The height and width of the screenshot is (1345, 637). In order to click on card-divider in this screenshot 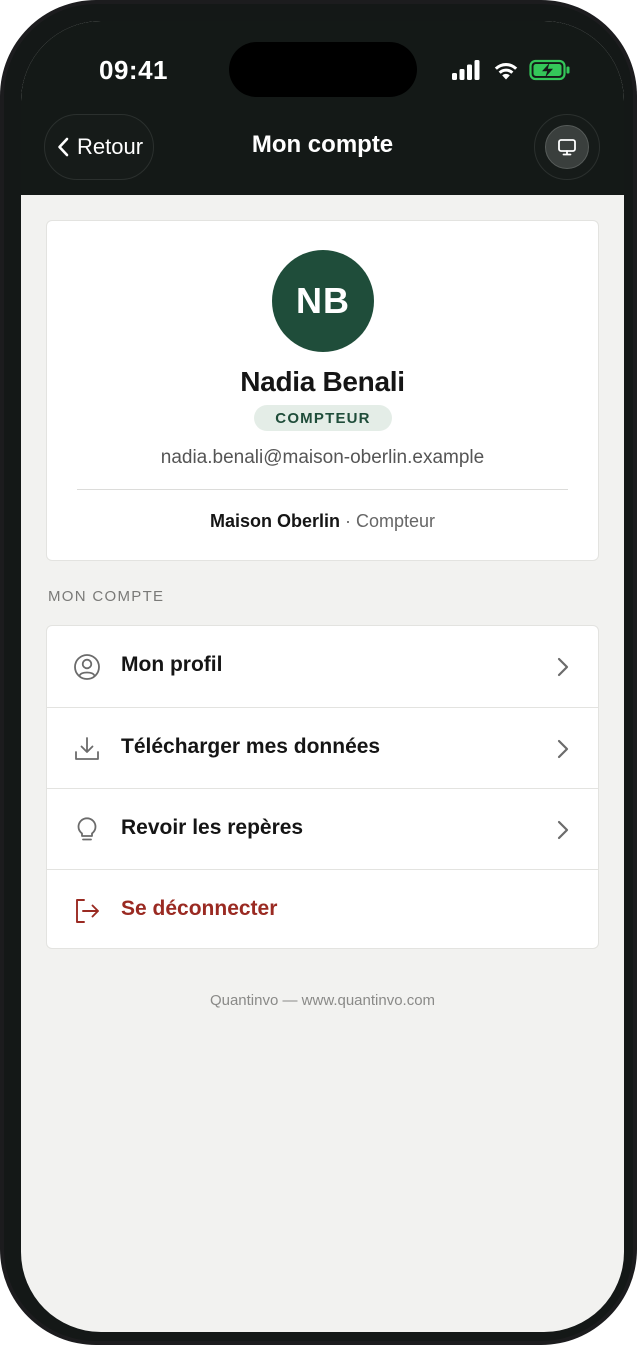, I will do `click(322, 489)`.